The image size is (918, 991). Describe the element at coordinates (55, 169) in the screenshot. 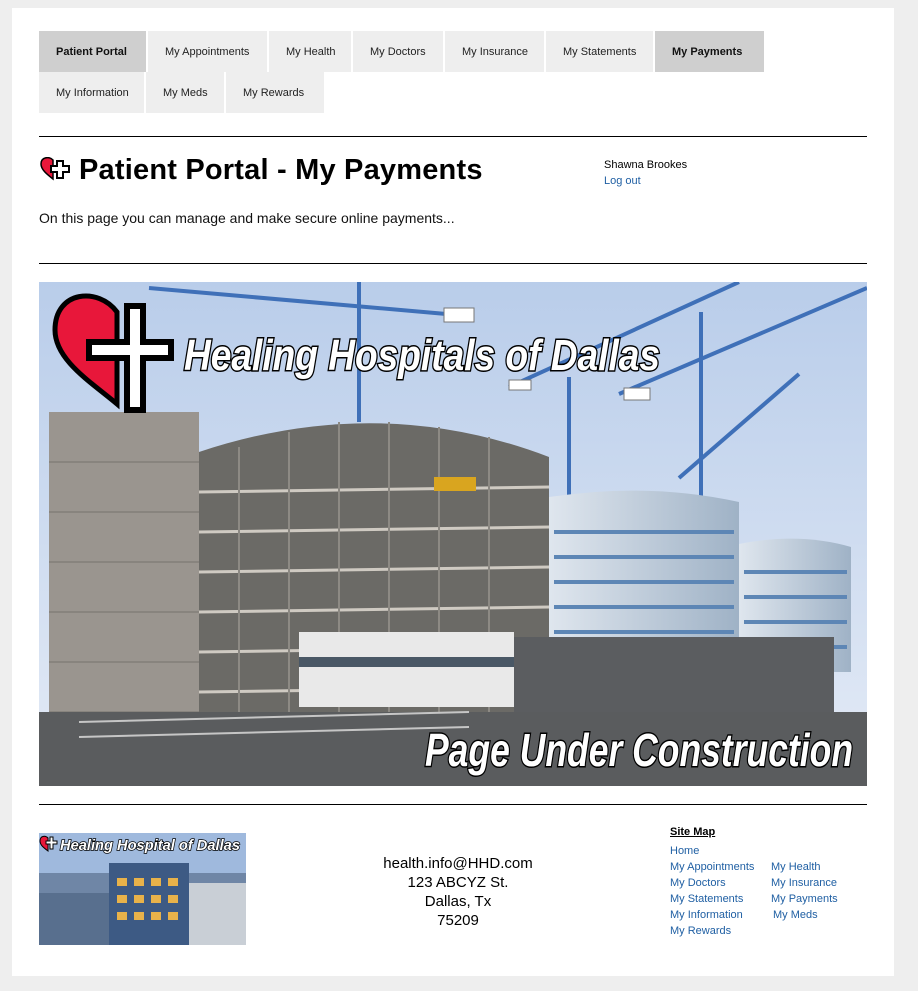

I see `heart-cross-logo-icon` at that location.